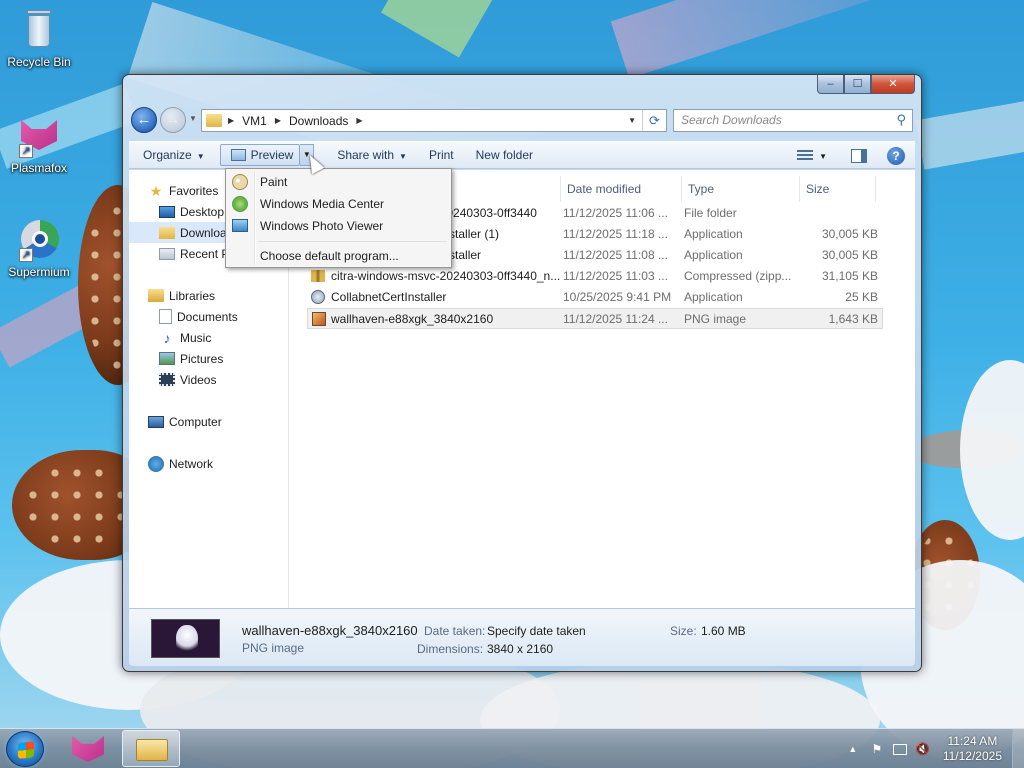  What do you see at coordinates (901, 120) in the screenshot?
I see `search-icon: ⚲` at bounding box center [901, 120].